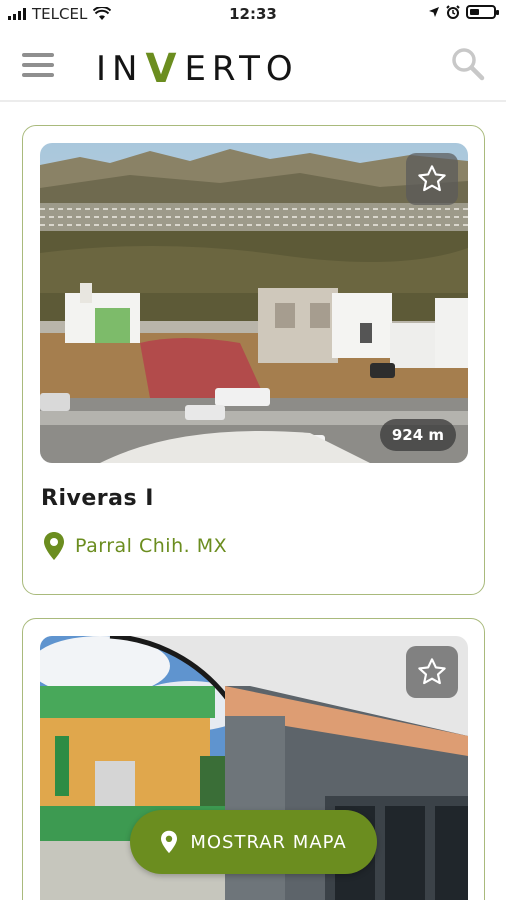 Image resolution: width=506 pixels, height=900 pixels. I want to click on status-right, so click(463, 12).